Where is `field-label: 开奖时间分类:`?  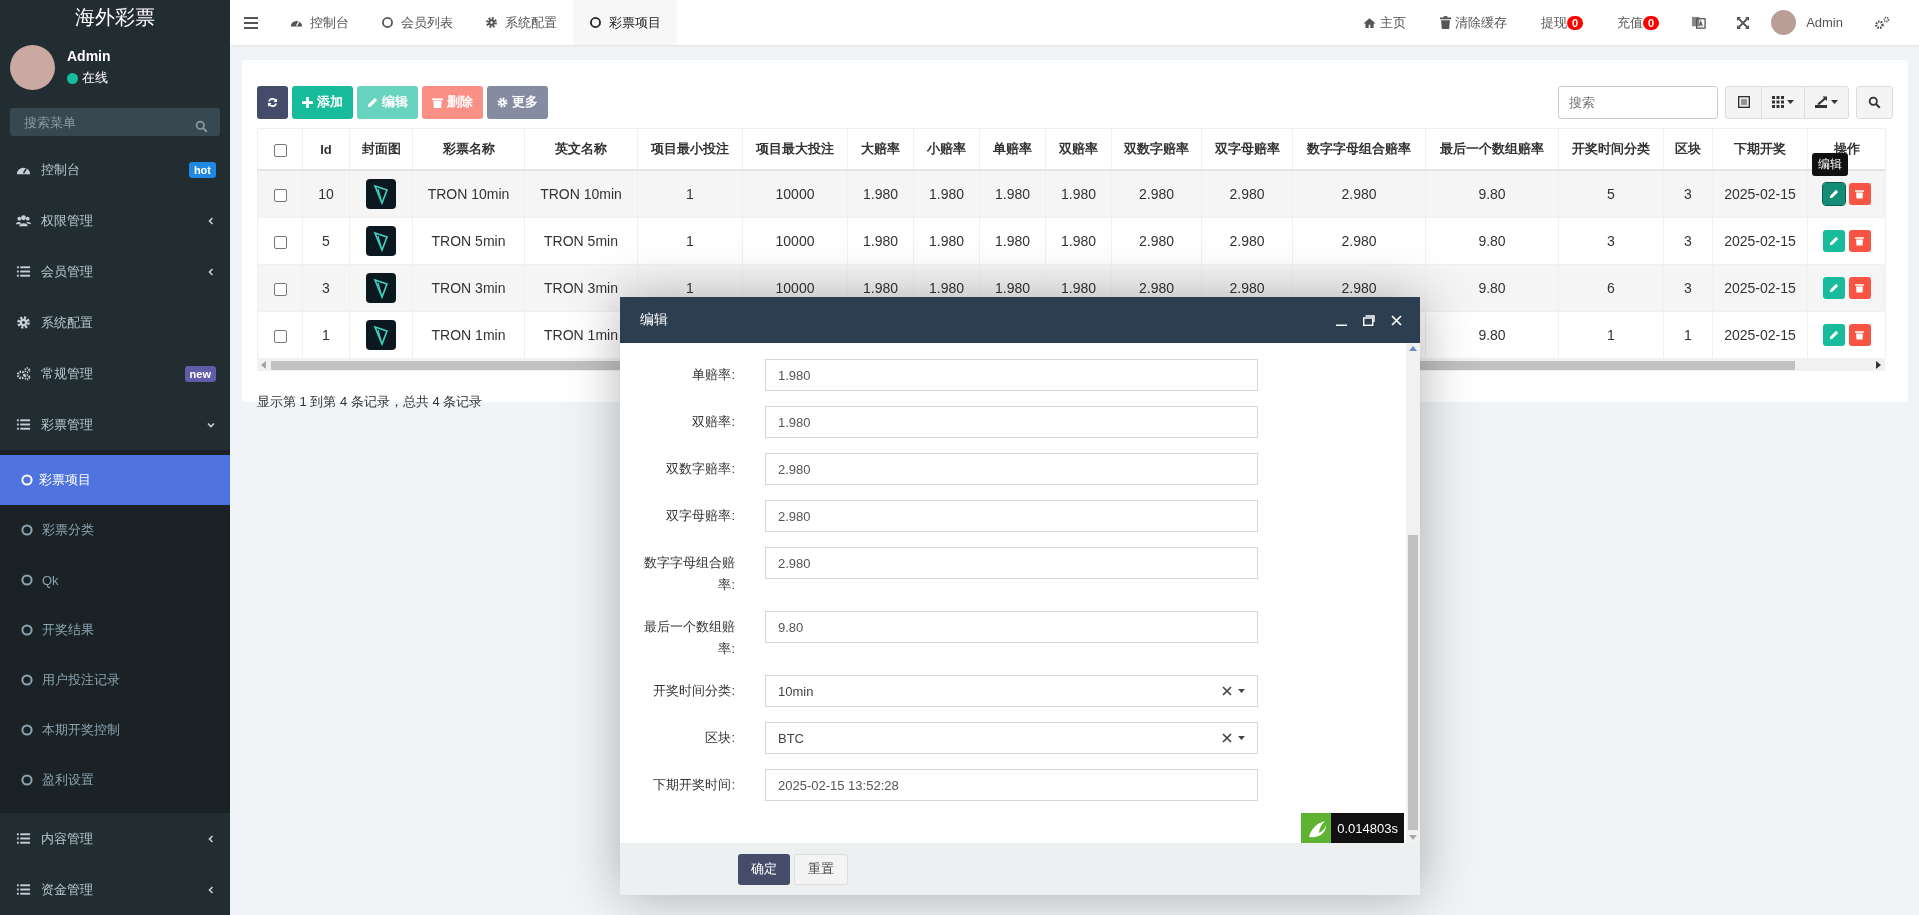 field-label: 开奖时间分类: is located at coordinates (693, 691).